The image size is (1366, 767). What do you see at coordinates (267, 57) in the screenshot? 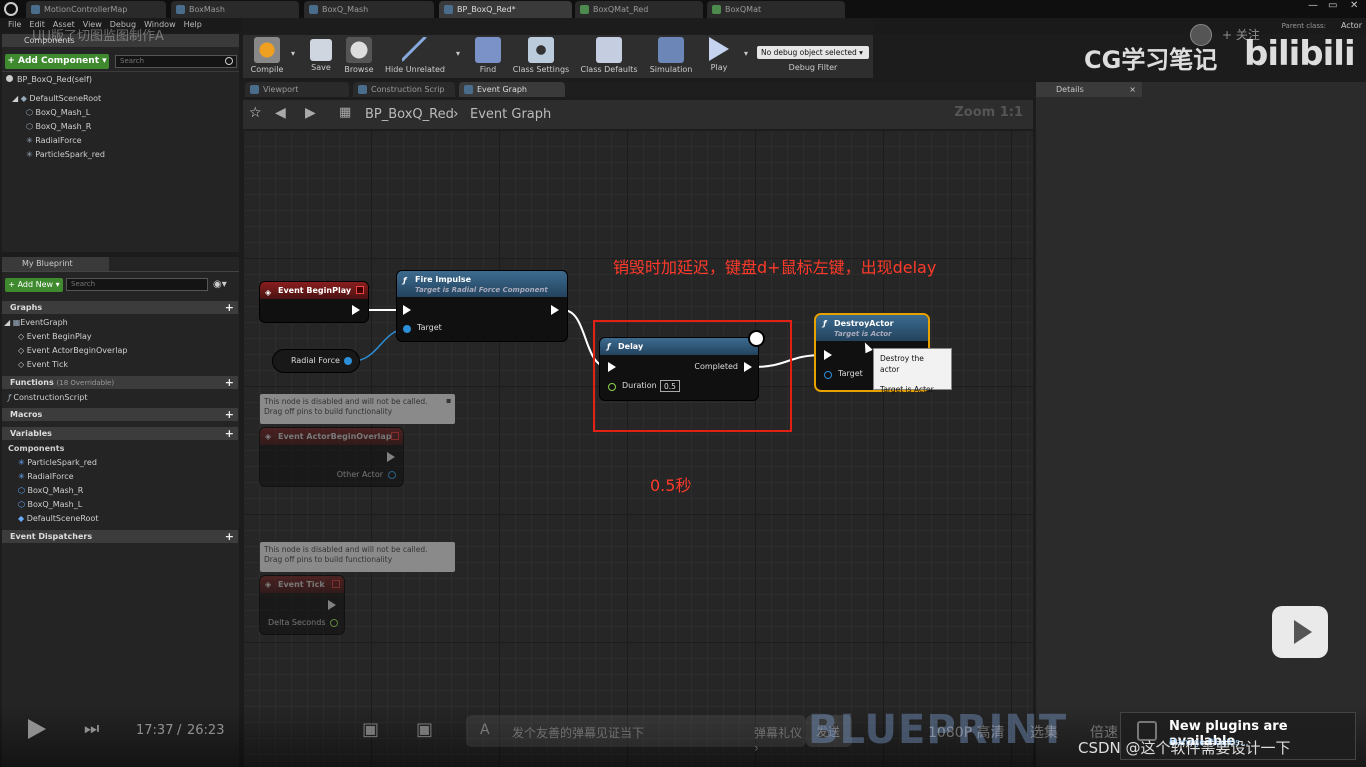
I see `compile-button: Compile` at bounding box center [267, 57].